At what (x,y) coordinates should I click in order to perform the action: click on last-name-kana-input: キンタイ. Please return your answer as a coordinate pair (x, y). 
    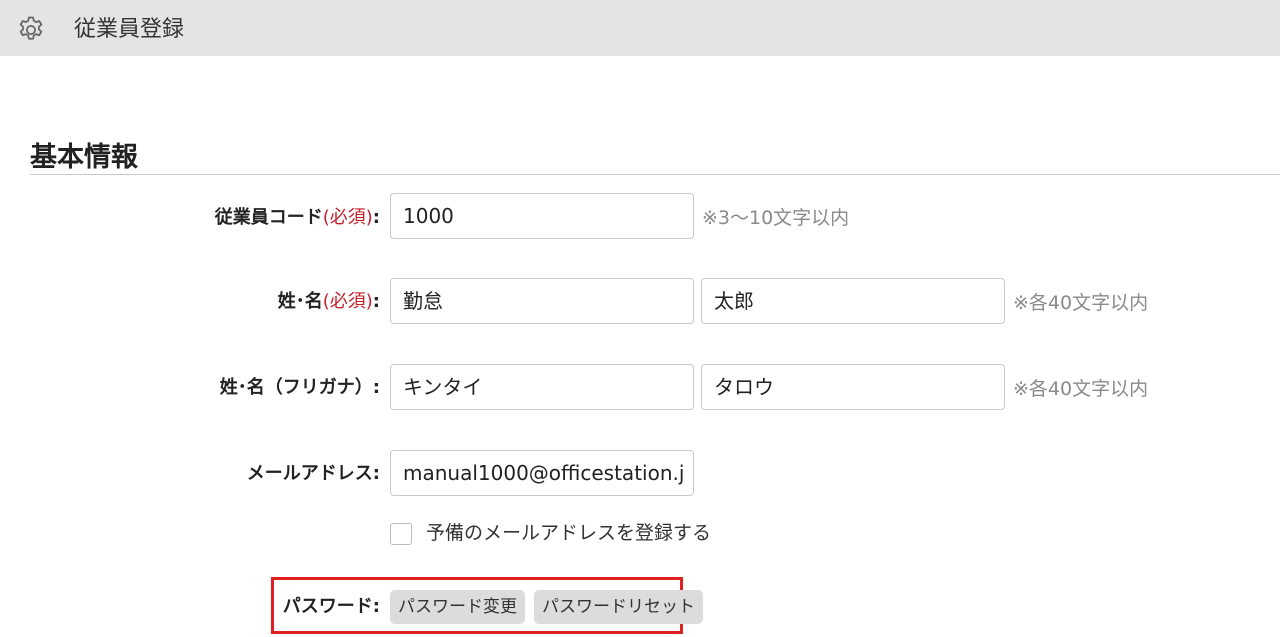
    Looking at the image, I should click on (542, 387).